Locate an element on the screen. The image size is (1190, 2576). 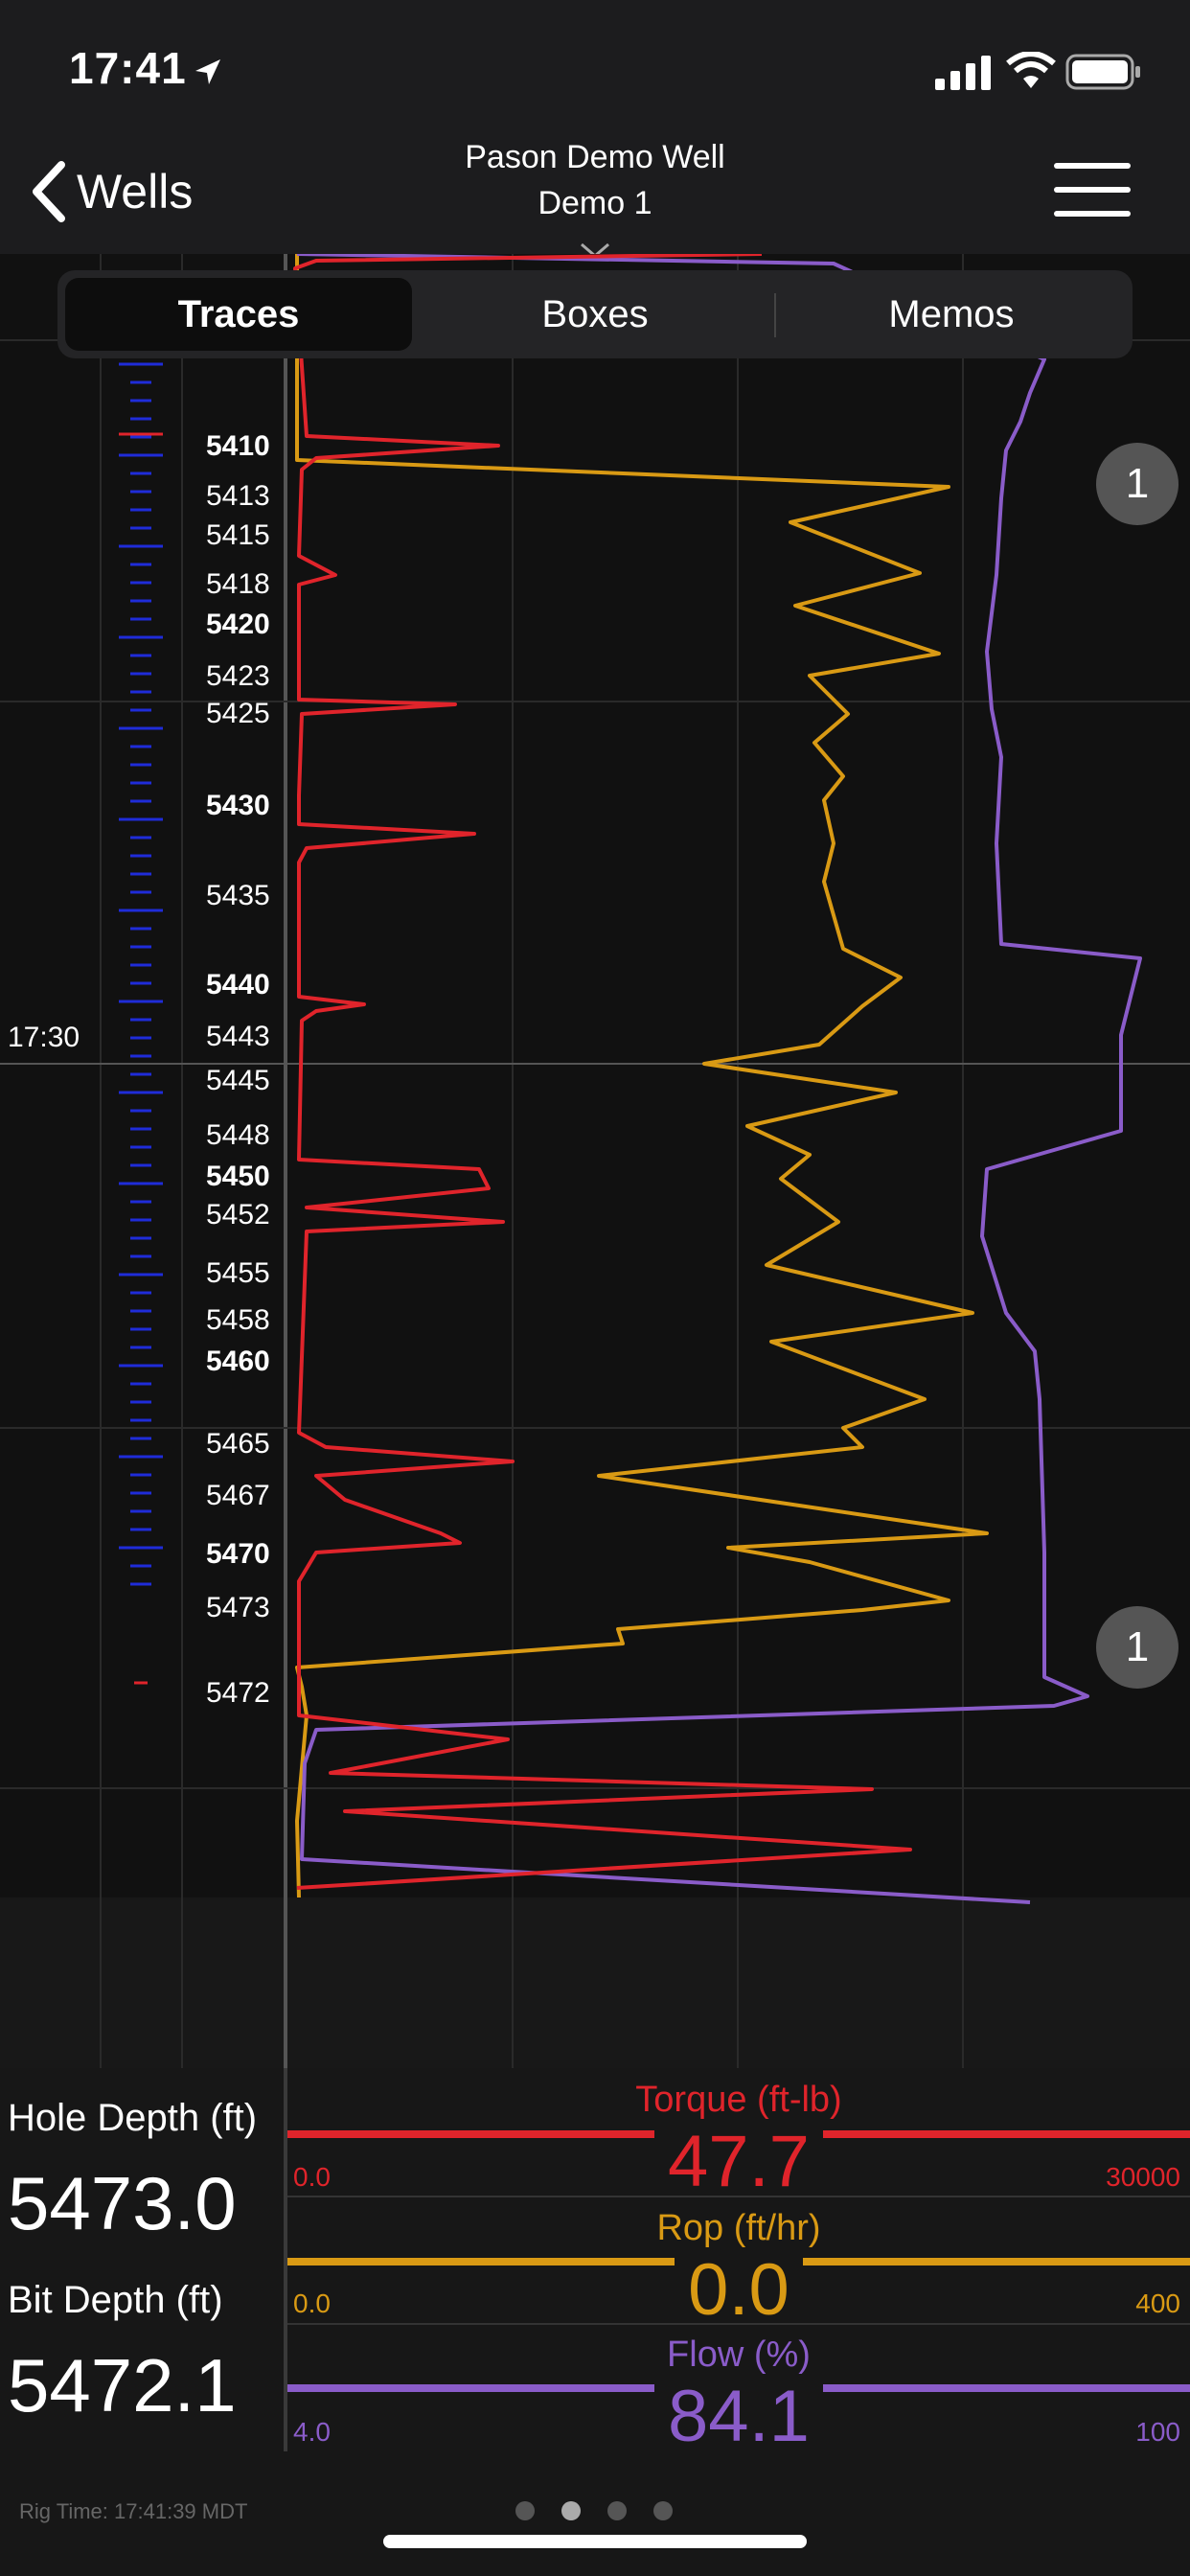
time-marker-label: 17:30 is located at coordinates (44, 1038).